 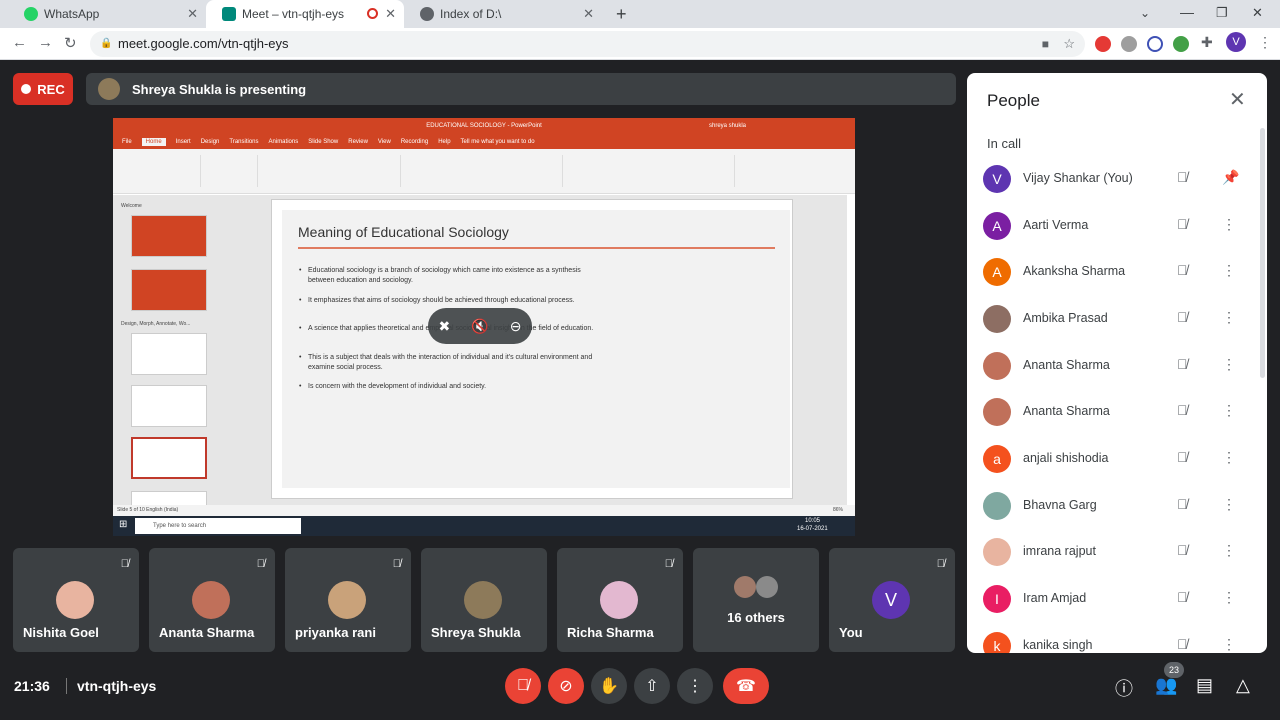 I want to click on rec-label: REC, so click(x=51, y=89).